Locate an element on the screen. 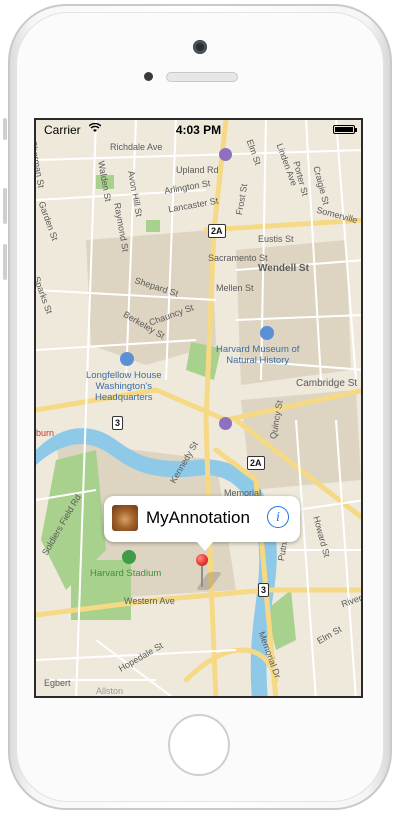  pin-stick is located at coordinates (202, 576).